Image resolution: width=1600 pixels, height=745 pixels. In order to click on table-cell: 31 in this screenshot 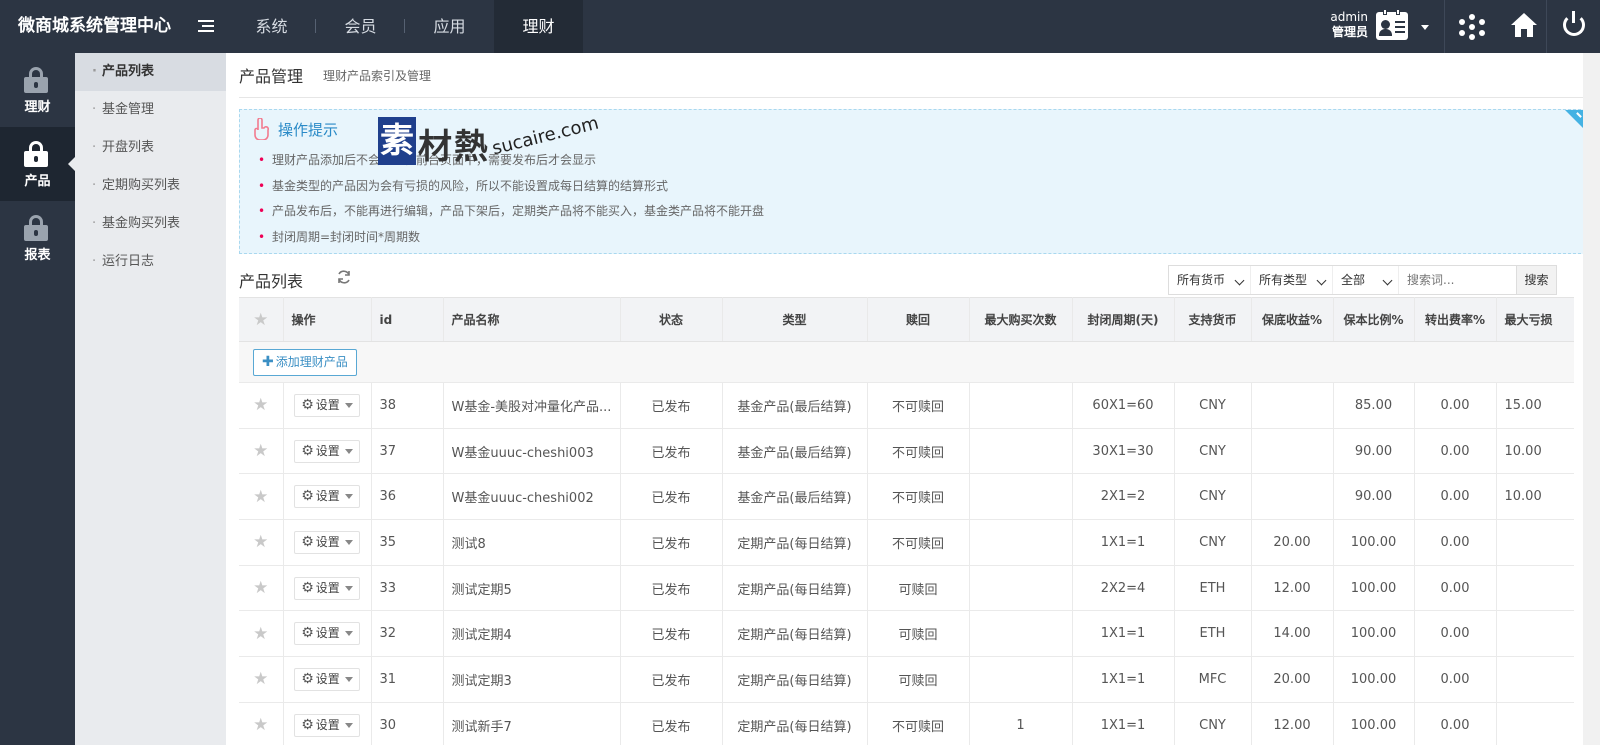, I will do `click(407, 679)`.